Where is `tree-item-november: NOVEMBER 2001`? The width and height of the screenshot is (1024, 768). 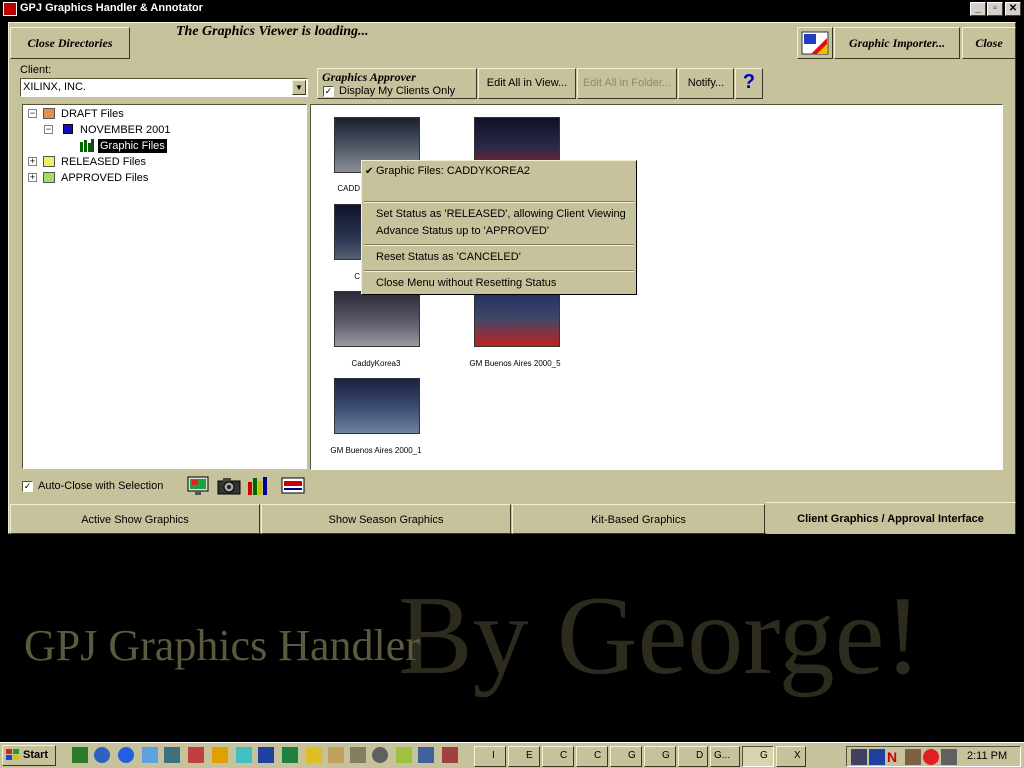
tree-item-november: NOVEMBER 2001 is located at coordinates (125, 130).